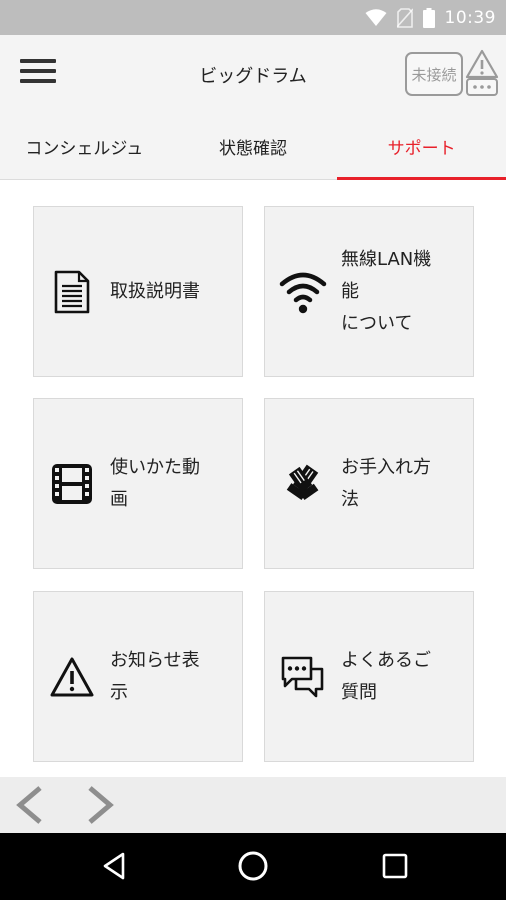 The width and height of the screenshot is (506, 900). I want to click on chevron-right-icon, so click(101, 805).